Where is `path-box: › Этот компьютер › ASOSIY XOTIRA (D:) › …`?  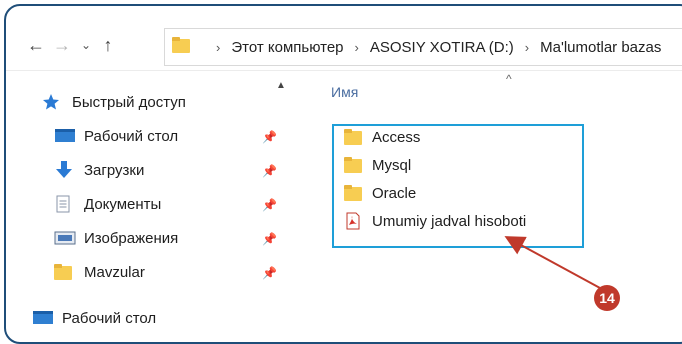 path-box: › Этот компьютер › ASOSIY XOTIRA (D:) › … is located at coordinates (423, 47).